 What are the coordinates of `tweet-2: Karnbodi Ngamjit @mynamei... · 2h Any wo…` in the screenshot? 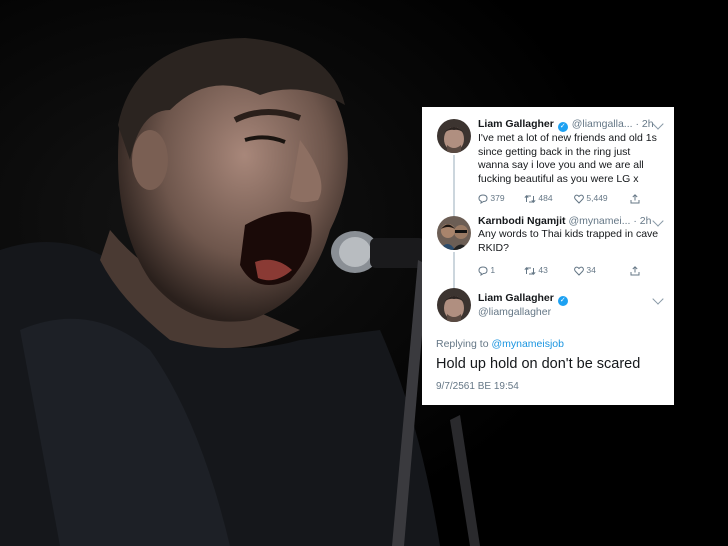 It's located at (548, 247).